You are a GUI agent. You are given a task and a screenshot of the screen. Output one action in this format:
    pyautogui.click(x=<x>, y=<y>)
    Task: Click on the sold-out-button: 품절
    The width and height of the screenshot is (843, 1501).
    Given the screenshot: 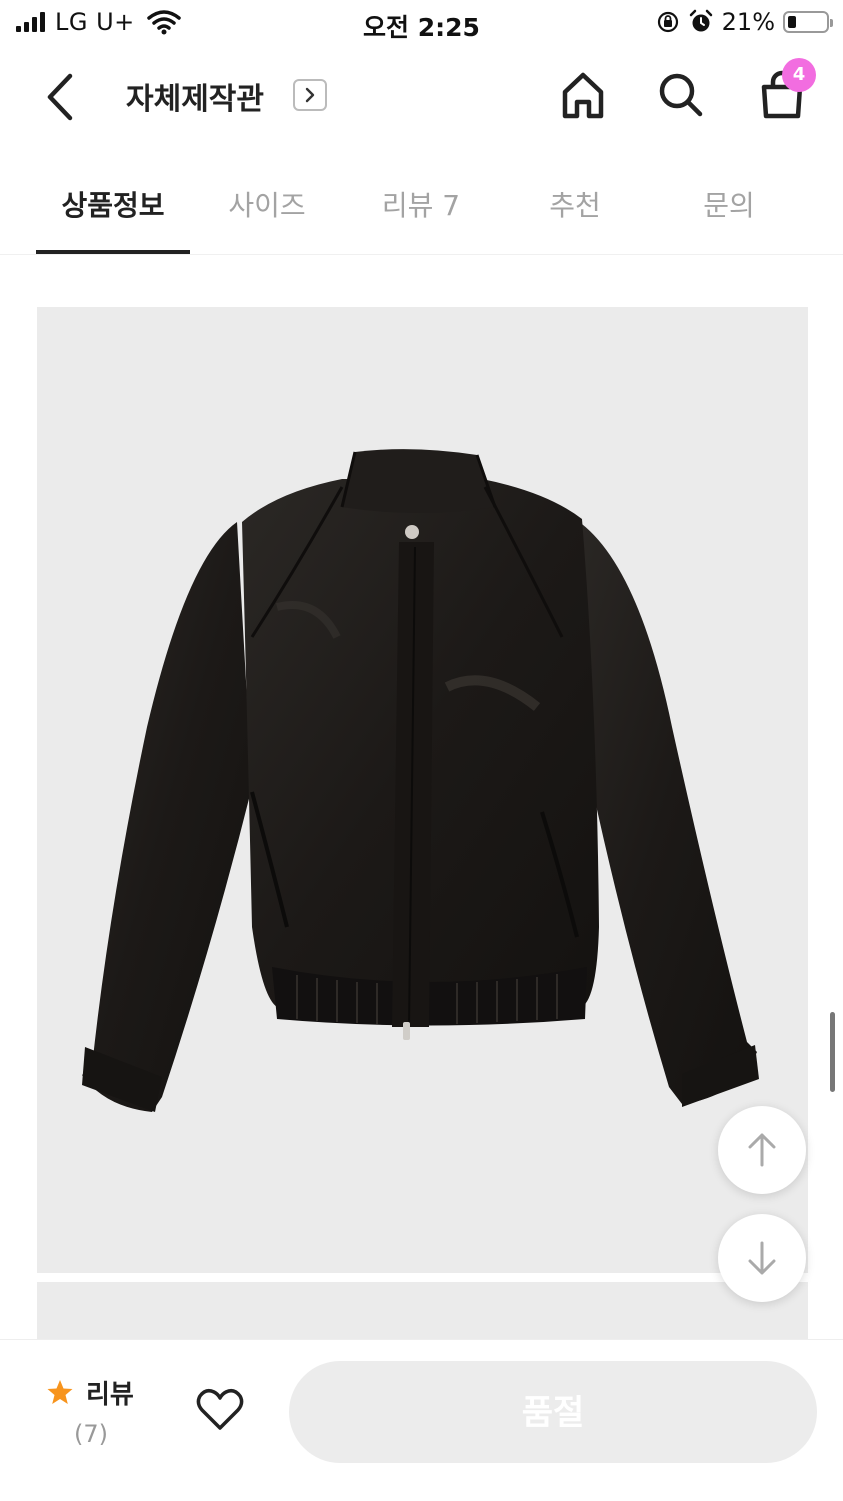 What is the action you would take?
    pyautogui.click(x=553, y=1412)
    